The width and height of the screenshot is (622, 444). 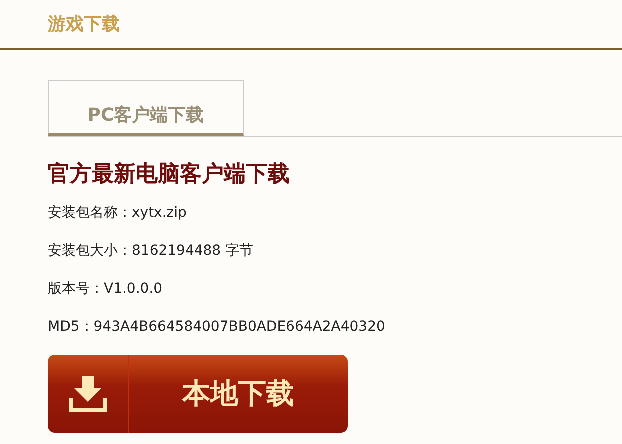 What do you see at coordinates (84, 24) in the screenshot?
I see `page-title: 游戏下载` at bounding box center [84, 24].